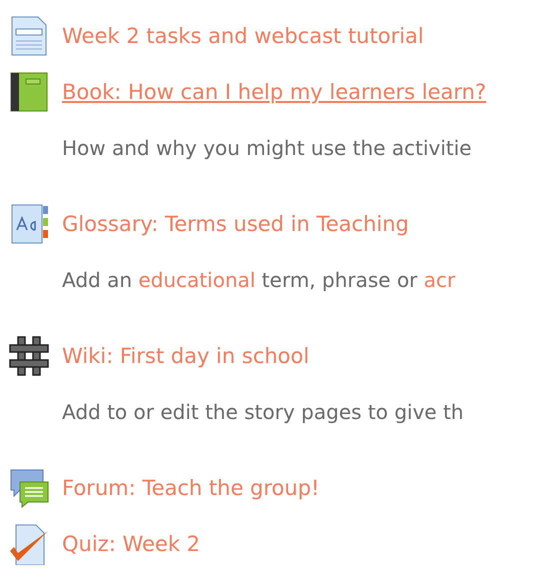 The height and width of the screenshot is (582, 536). What do you see at coordinates (186, 356) in the screenshot?
I see `activity-link: Wiki: First day in school` at bounding box center [186, 356].